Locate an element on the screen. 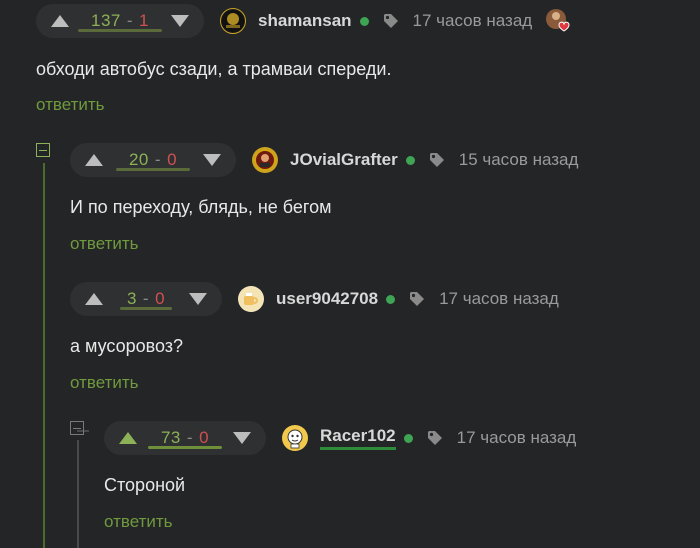 This screenshot has height=548, width=700. username: Racer102 is located at coordinates (358, 438).